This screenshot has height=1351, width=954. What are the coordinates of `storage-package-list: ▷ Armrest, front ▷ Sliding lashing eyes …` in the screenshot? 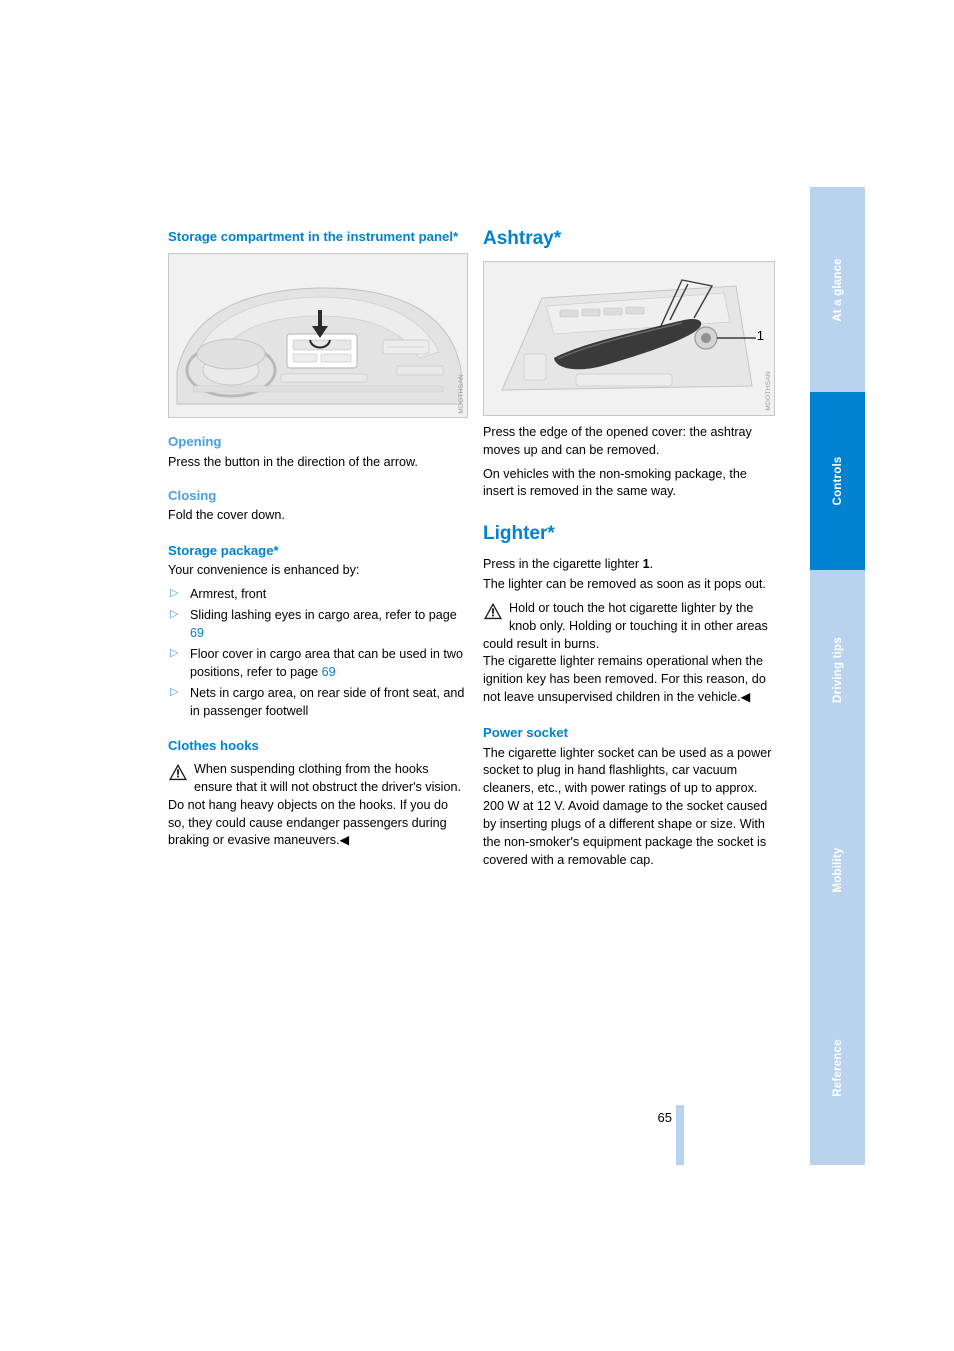 It's located at (318, 653).